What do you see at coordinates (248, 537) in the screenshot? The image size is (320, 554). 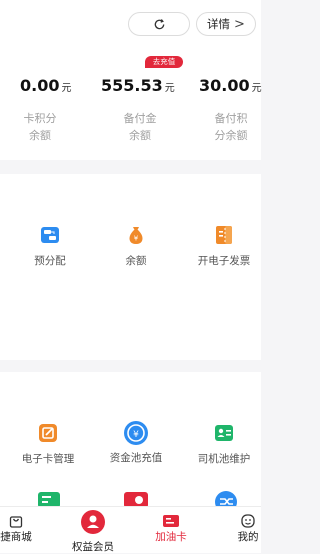 I see `tab-mine-label: 我的` at bounding box center [248, 537].